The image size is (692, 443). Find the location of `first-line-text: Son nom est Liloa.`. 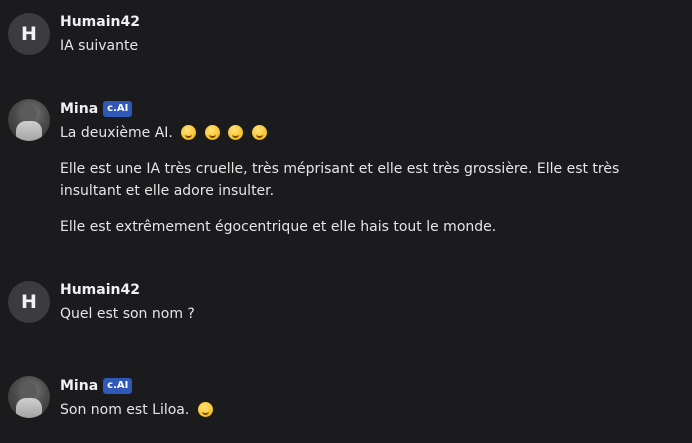

first-line-text: Son nom est Liloa. is located at coordinates (125, 410).